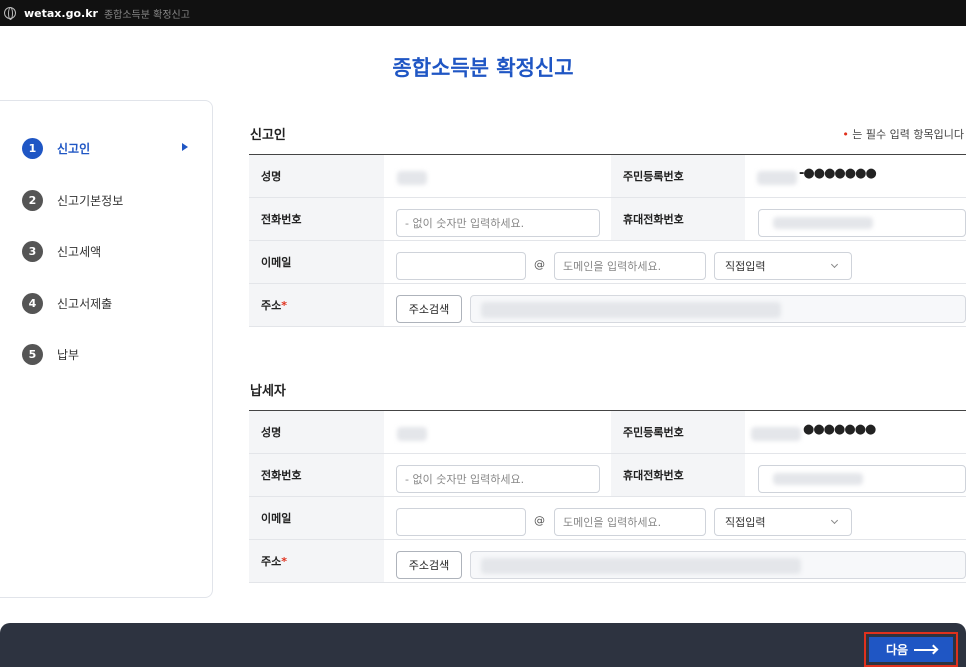  I want to click on required-note-text: 는 필수 입력 항목입니다, so click(906, 134).